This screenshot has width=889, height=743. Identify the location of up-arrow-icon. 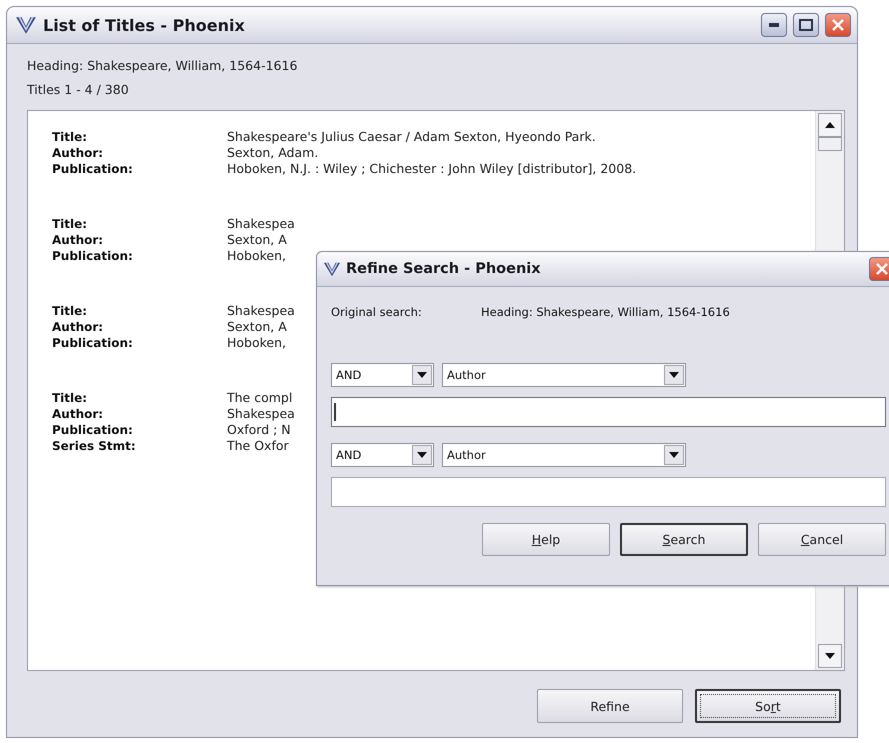
(830, 125).